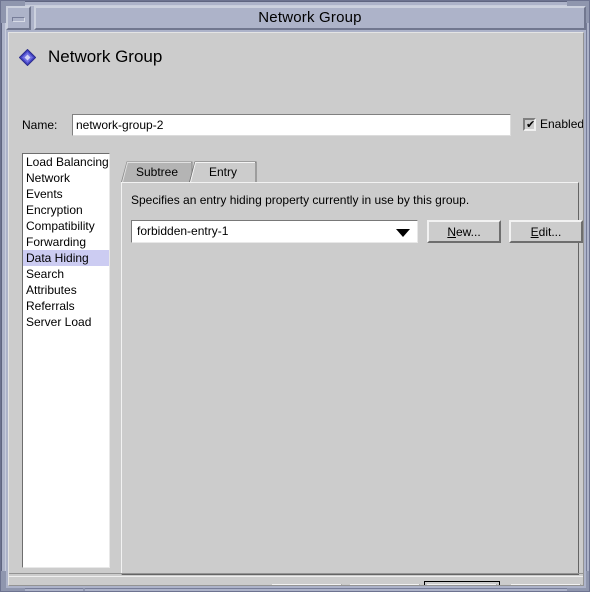  I want to click on close-button: Close, so click(462, 584).